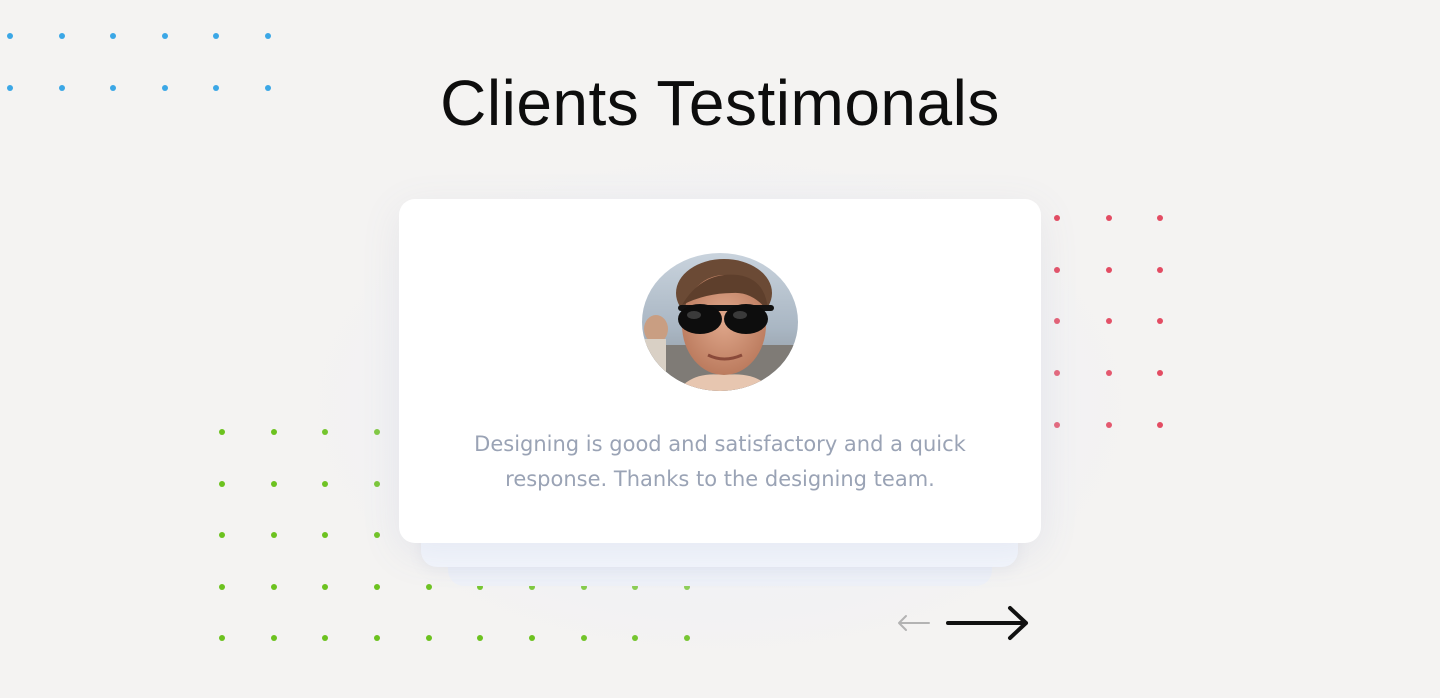 This screenshot has height=698, width=1440. Describe the element at coordinates (720, 103) in the screenshot. I see `section-title: Clients Testimonals` at that location.